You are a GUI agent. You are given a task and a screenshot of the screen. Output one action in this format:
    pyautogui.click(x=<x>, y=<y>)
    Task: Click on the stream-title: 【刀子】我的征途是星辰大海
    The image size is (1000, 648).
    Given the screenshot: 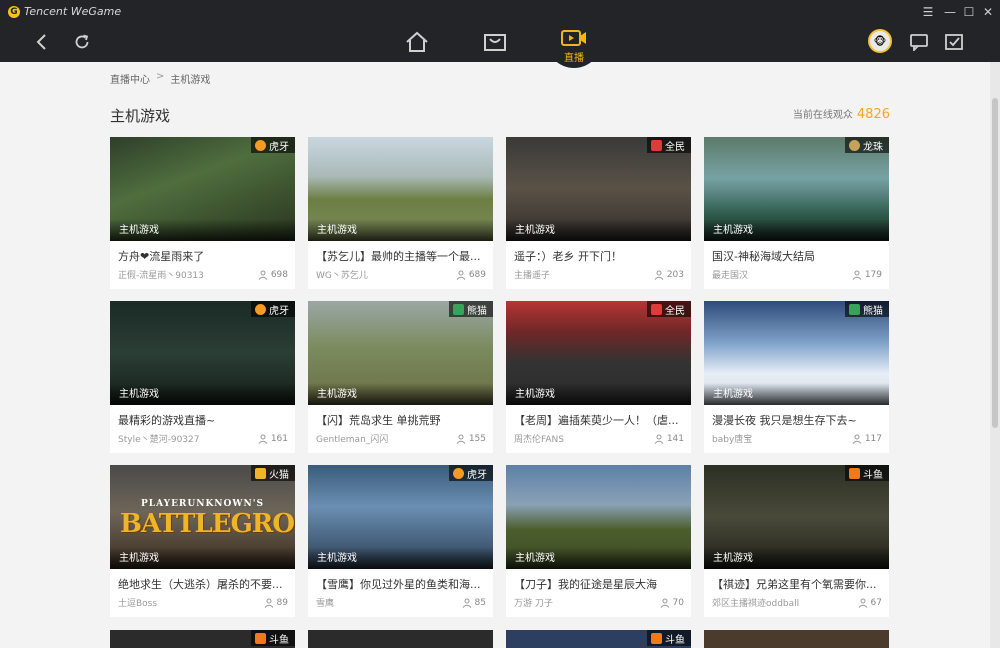 What is the action you would take?
    pyautogui.click(x=599, y=584)
    